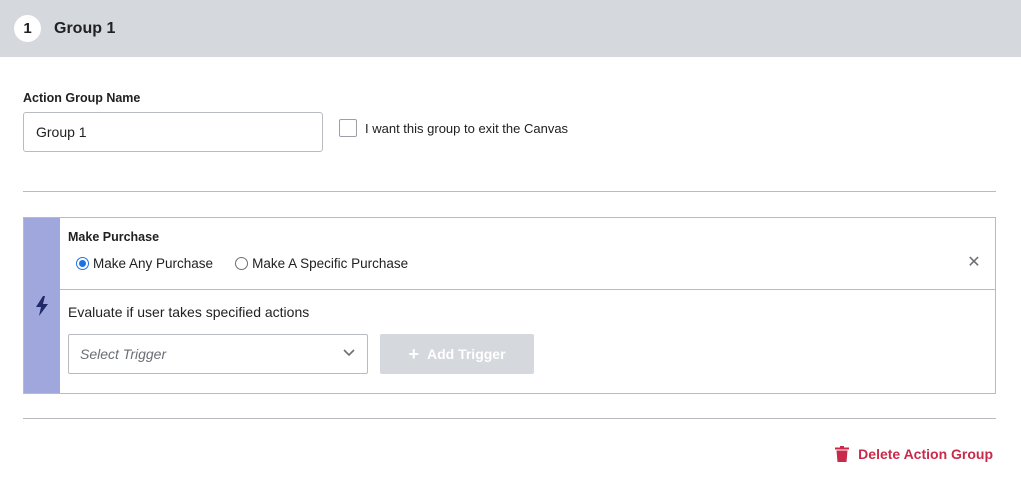 The height and width of the screenshot is (481, 1021). What do you see at coordinates (349, 353) in the screenshot?
I see `chevron-down-icon` at bounding box center [349, 353].